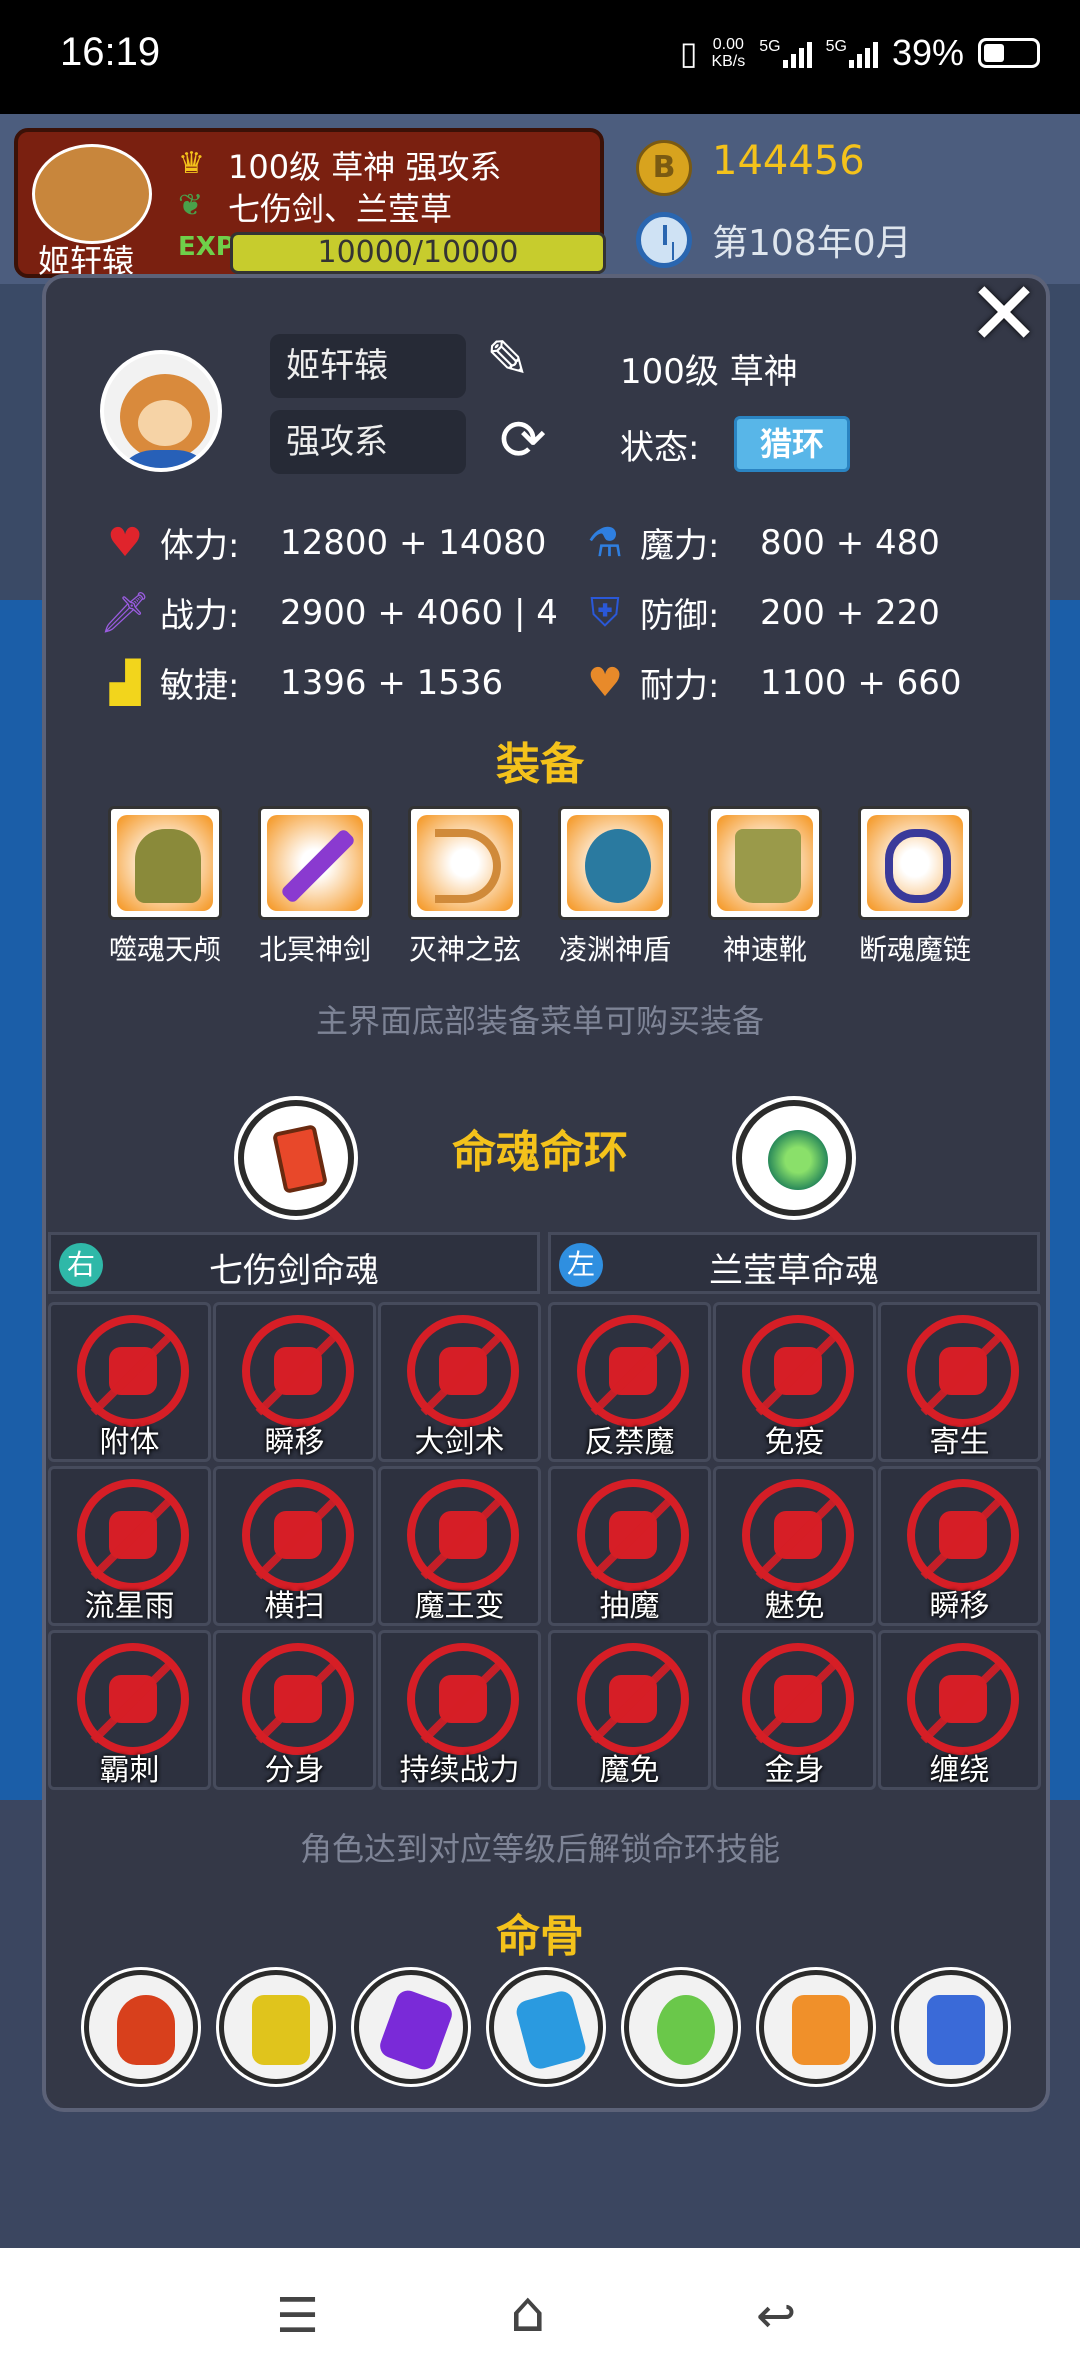  I want to click on equipment-slot: 灭神之弦, so click(465, 887).